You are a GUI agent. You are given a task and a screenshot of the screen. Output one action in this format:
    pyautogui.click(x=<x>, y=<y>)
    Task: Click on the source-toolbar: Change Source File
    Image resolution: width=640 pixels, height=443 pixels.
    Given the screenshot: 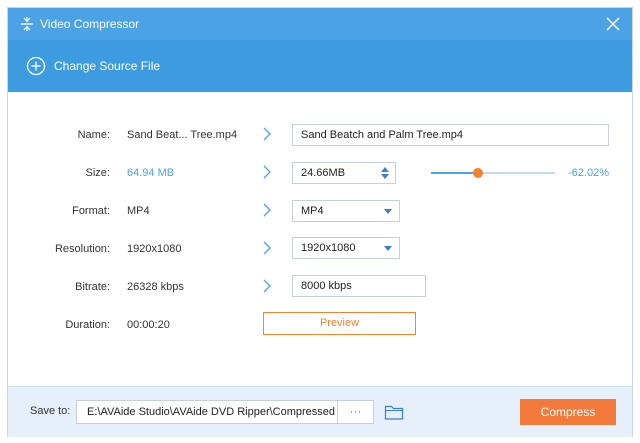 What is the action you would take?
    pyautogui.click(x=320, y=66)
    